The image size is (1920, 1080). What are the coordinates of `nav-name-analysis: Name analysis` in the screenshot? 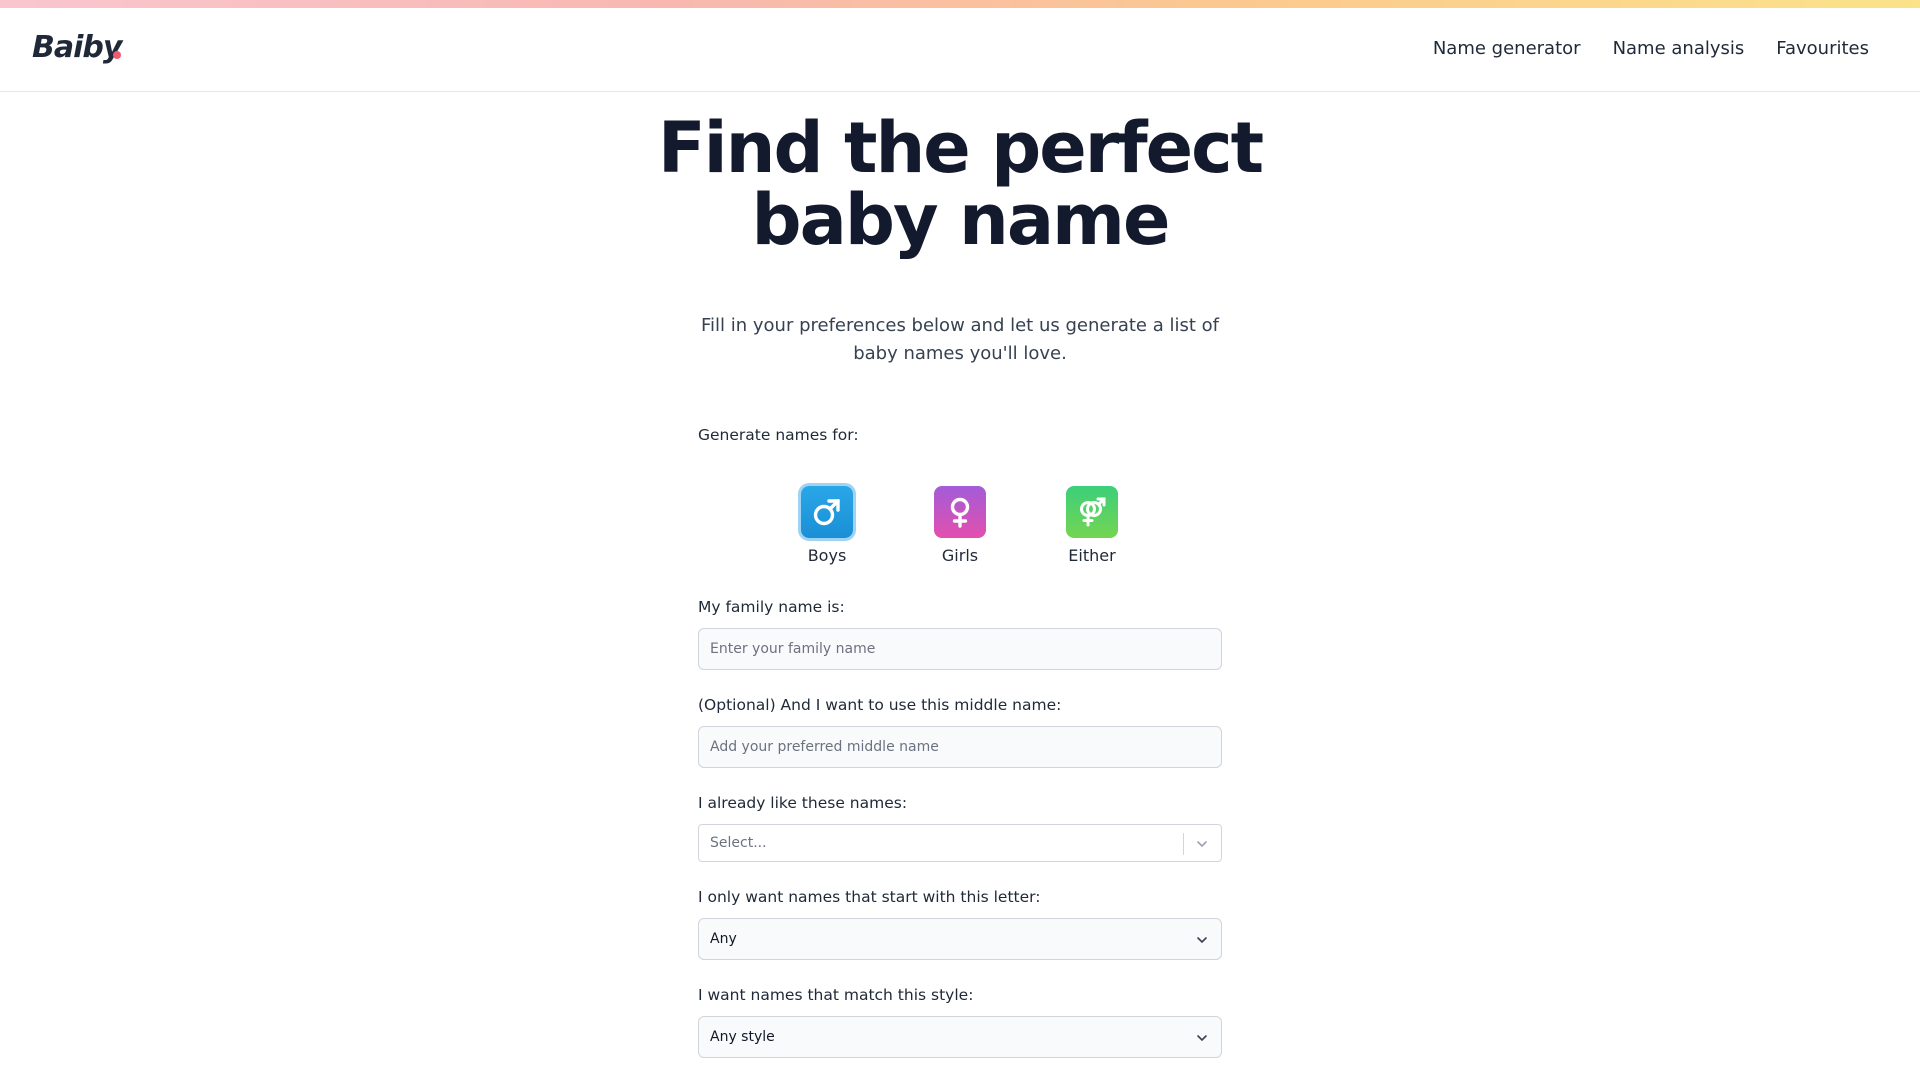 It's located at (1679, 48).